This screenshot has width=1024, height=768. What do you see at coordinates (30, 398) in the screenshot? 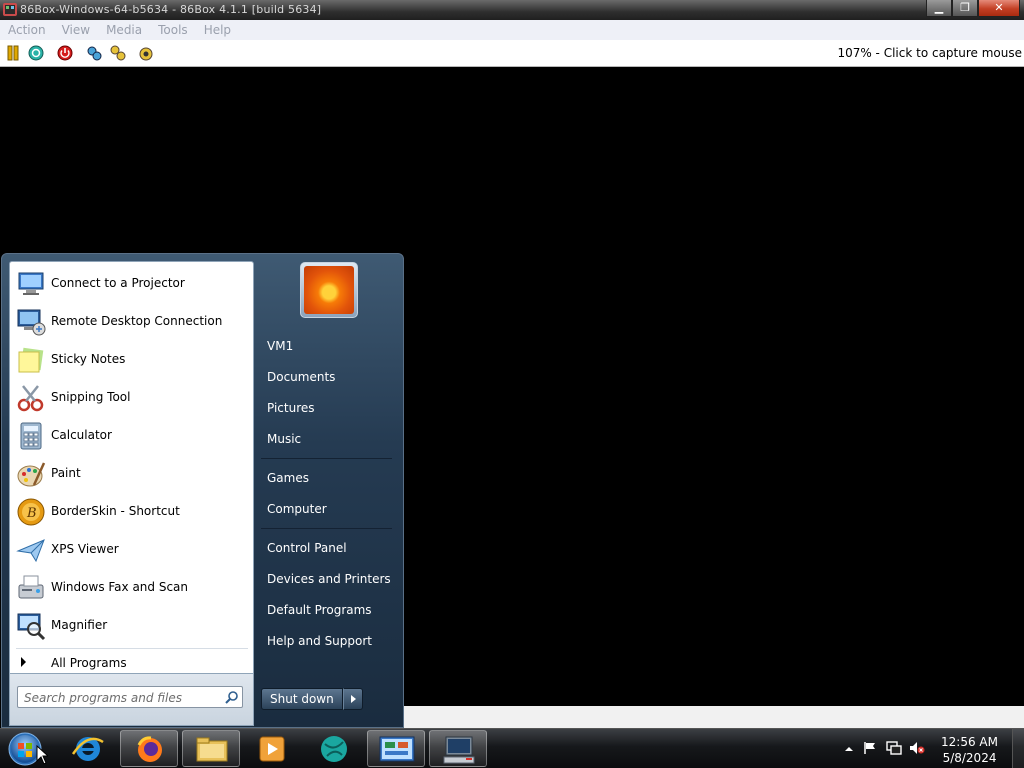
I see `scissors-icon` at bounding box center [30, 398].